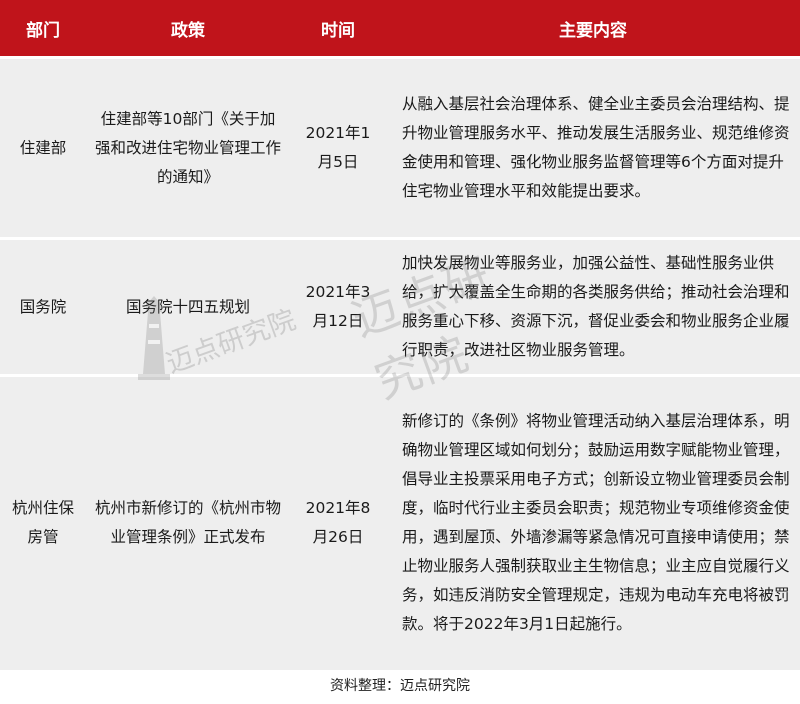 The height and width of the screenshot is (704, 800). Describe the element at coordinates (400, 686) in the screenshot. I see `source-note: 资料整理：迈点研究院` at that location.